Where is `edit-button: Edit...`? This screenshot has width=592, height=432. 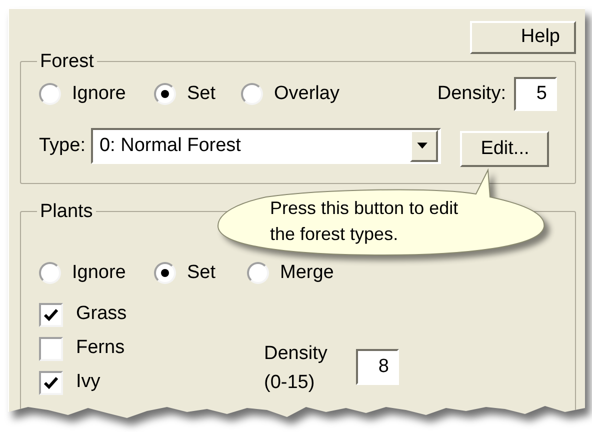 edit-button: Edit... is located at coordinates (505, 149).